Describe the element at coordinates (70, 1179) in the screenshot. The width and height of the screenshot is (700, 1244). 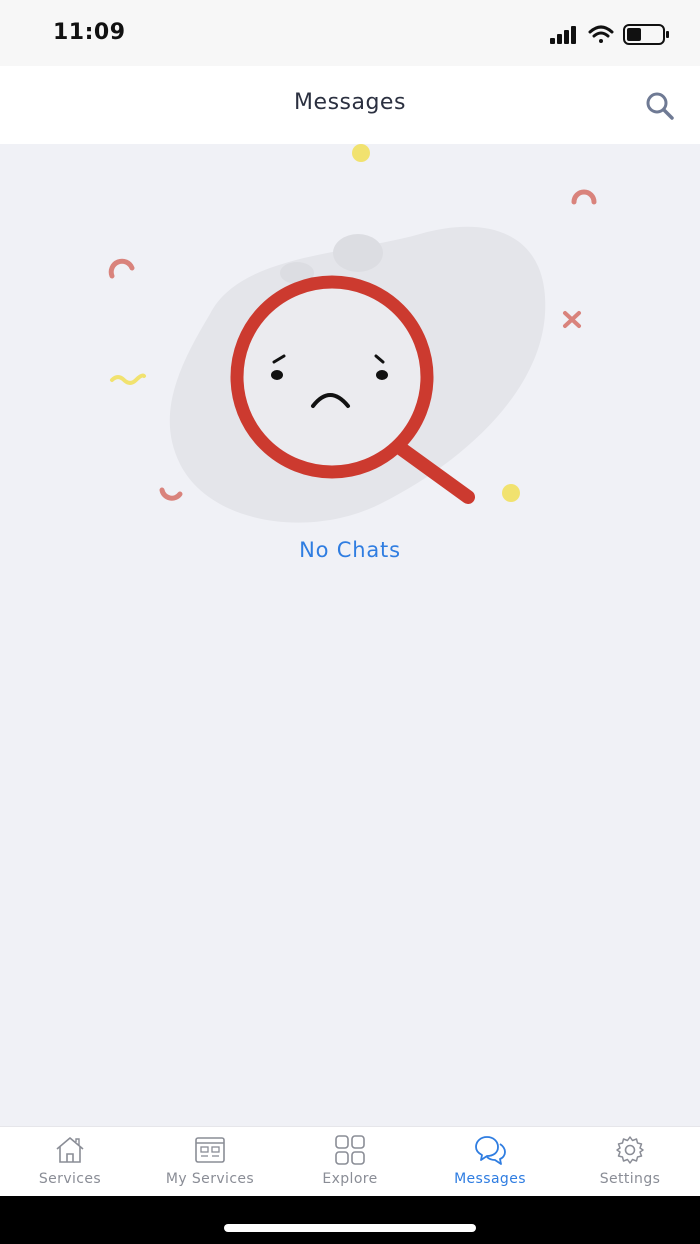
I see `tab-label: Services` at that location.